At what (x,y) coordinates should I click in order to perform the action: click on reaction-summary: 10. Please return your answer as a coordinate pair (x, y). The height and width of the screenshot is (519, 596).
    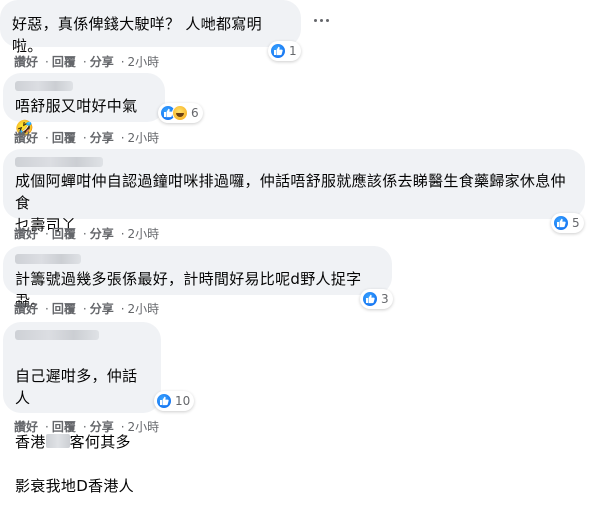
    Looking at the image, I should click on (174, 401).